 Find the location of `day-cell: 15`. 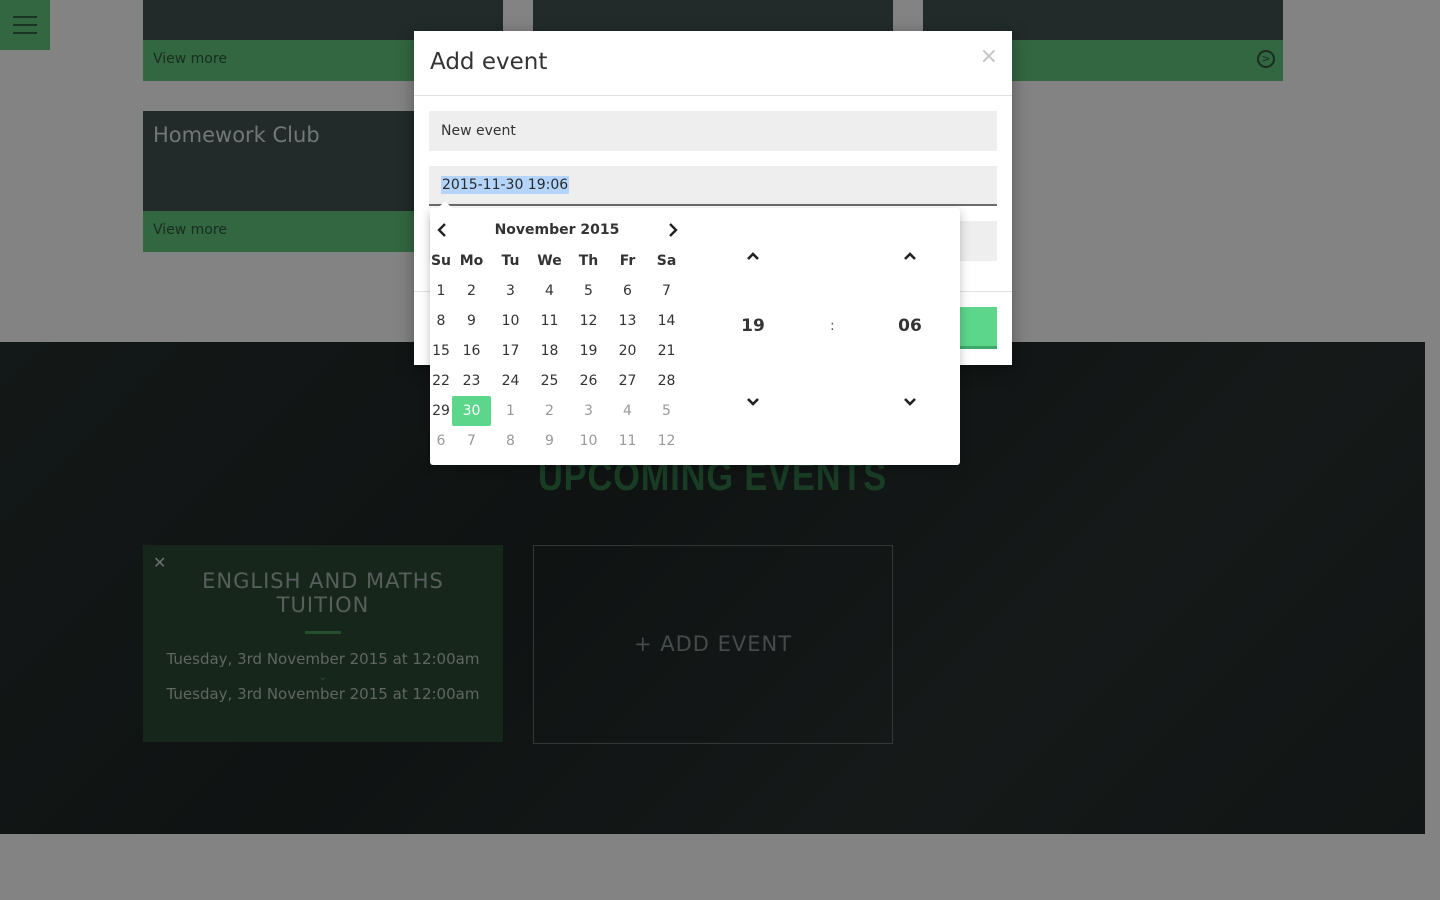

day-cell: 15 is located at coordinates (441, 351).